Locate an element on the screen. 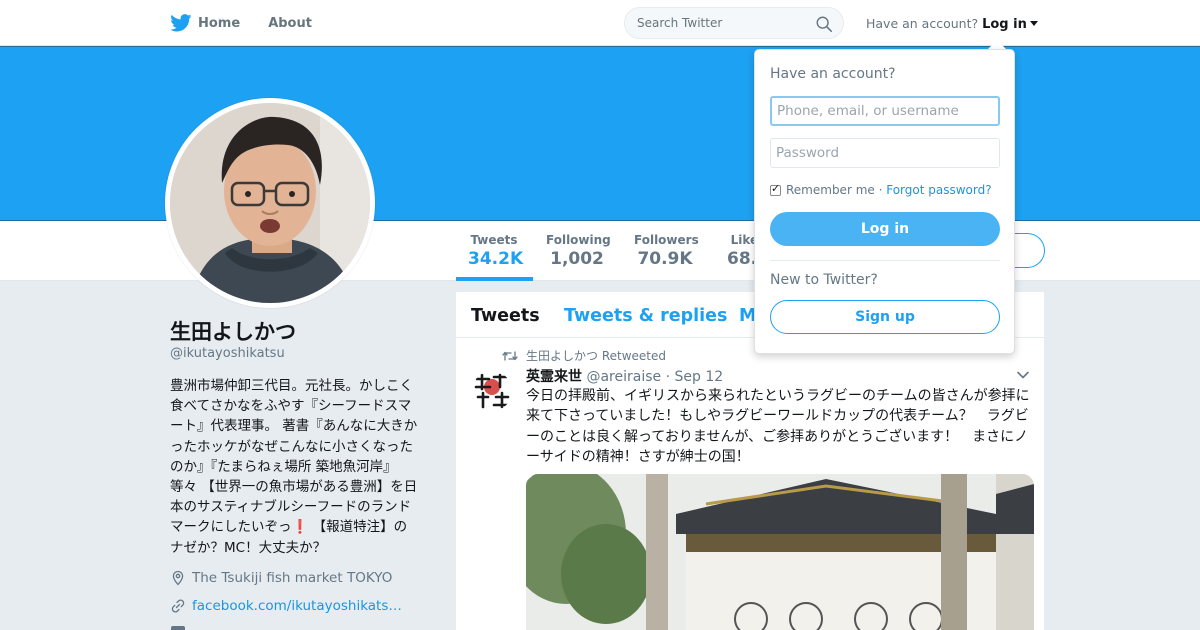 The image size is (1200, 630). avatar-photo is located at coordinates (270, 203).